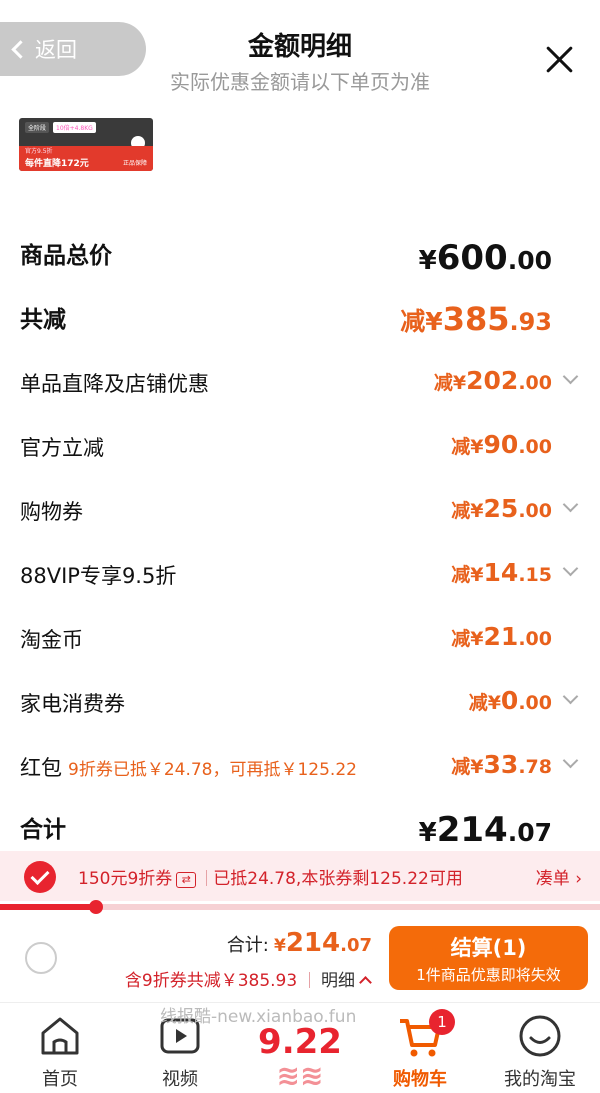 The image size is (600, 1093). Describe the element at coordinates (338, 981) in the screenshot. I see `detail-link: 明细` at that location.